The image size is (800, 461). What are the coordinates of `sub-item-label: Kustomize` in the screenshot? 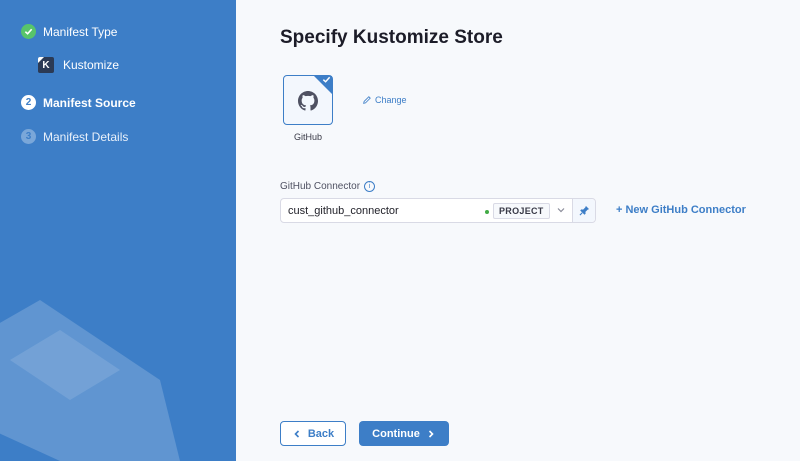 It's located at (91, 65).